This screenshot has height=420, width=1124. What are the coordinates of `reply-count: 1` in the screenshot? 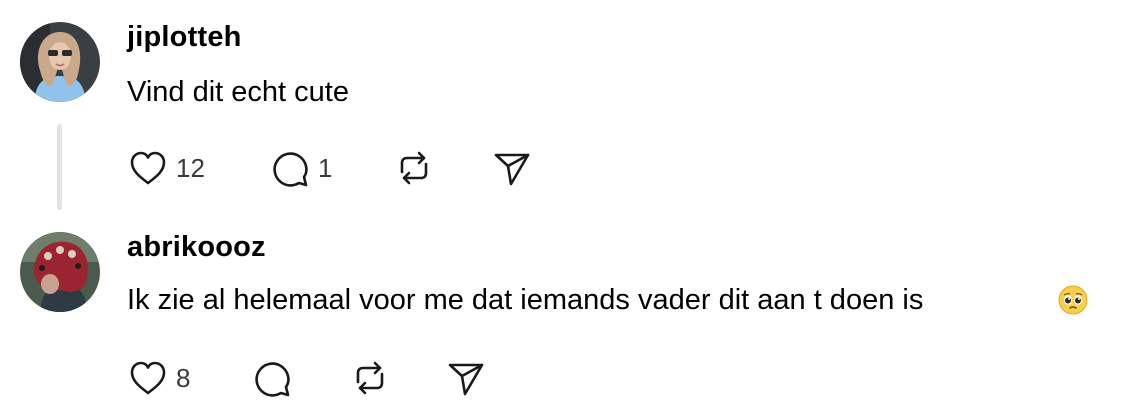 It's located at (325, 168).